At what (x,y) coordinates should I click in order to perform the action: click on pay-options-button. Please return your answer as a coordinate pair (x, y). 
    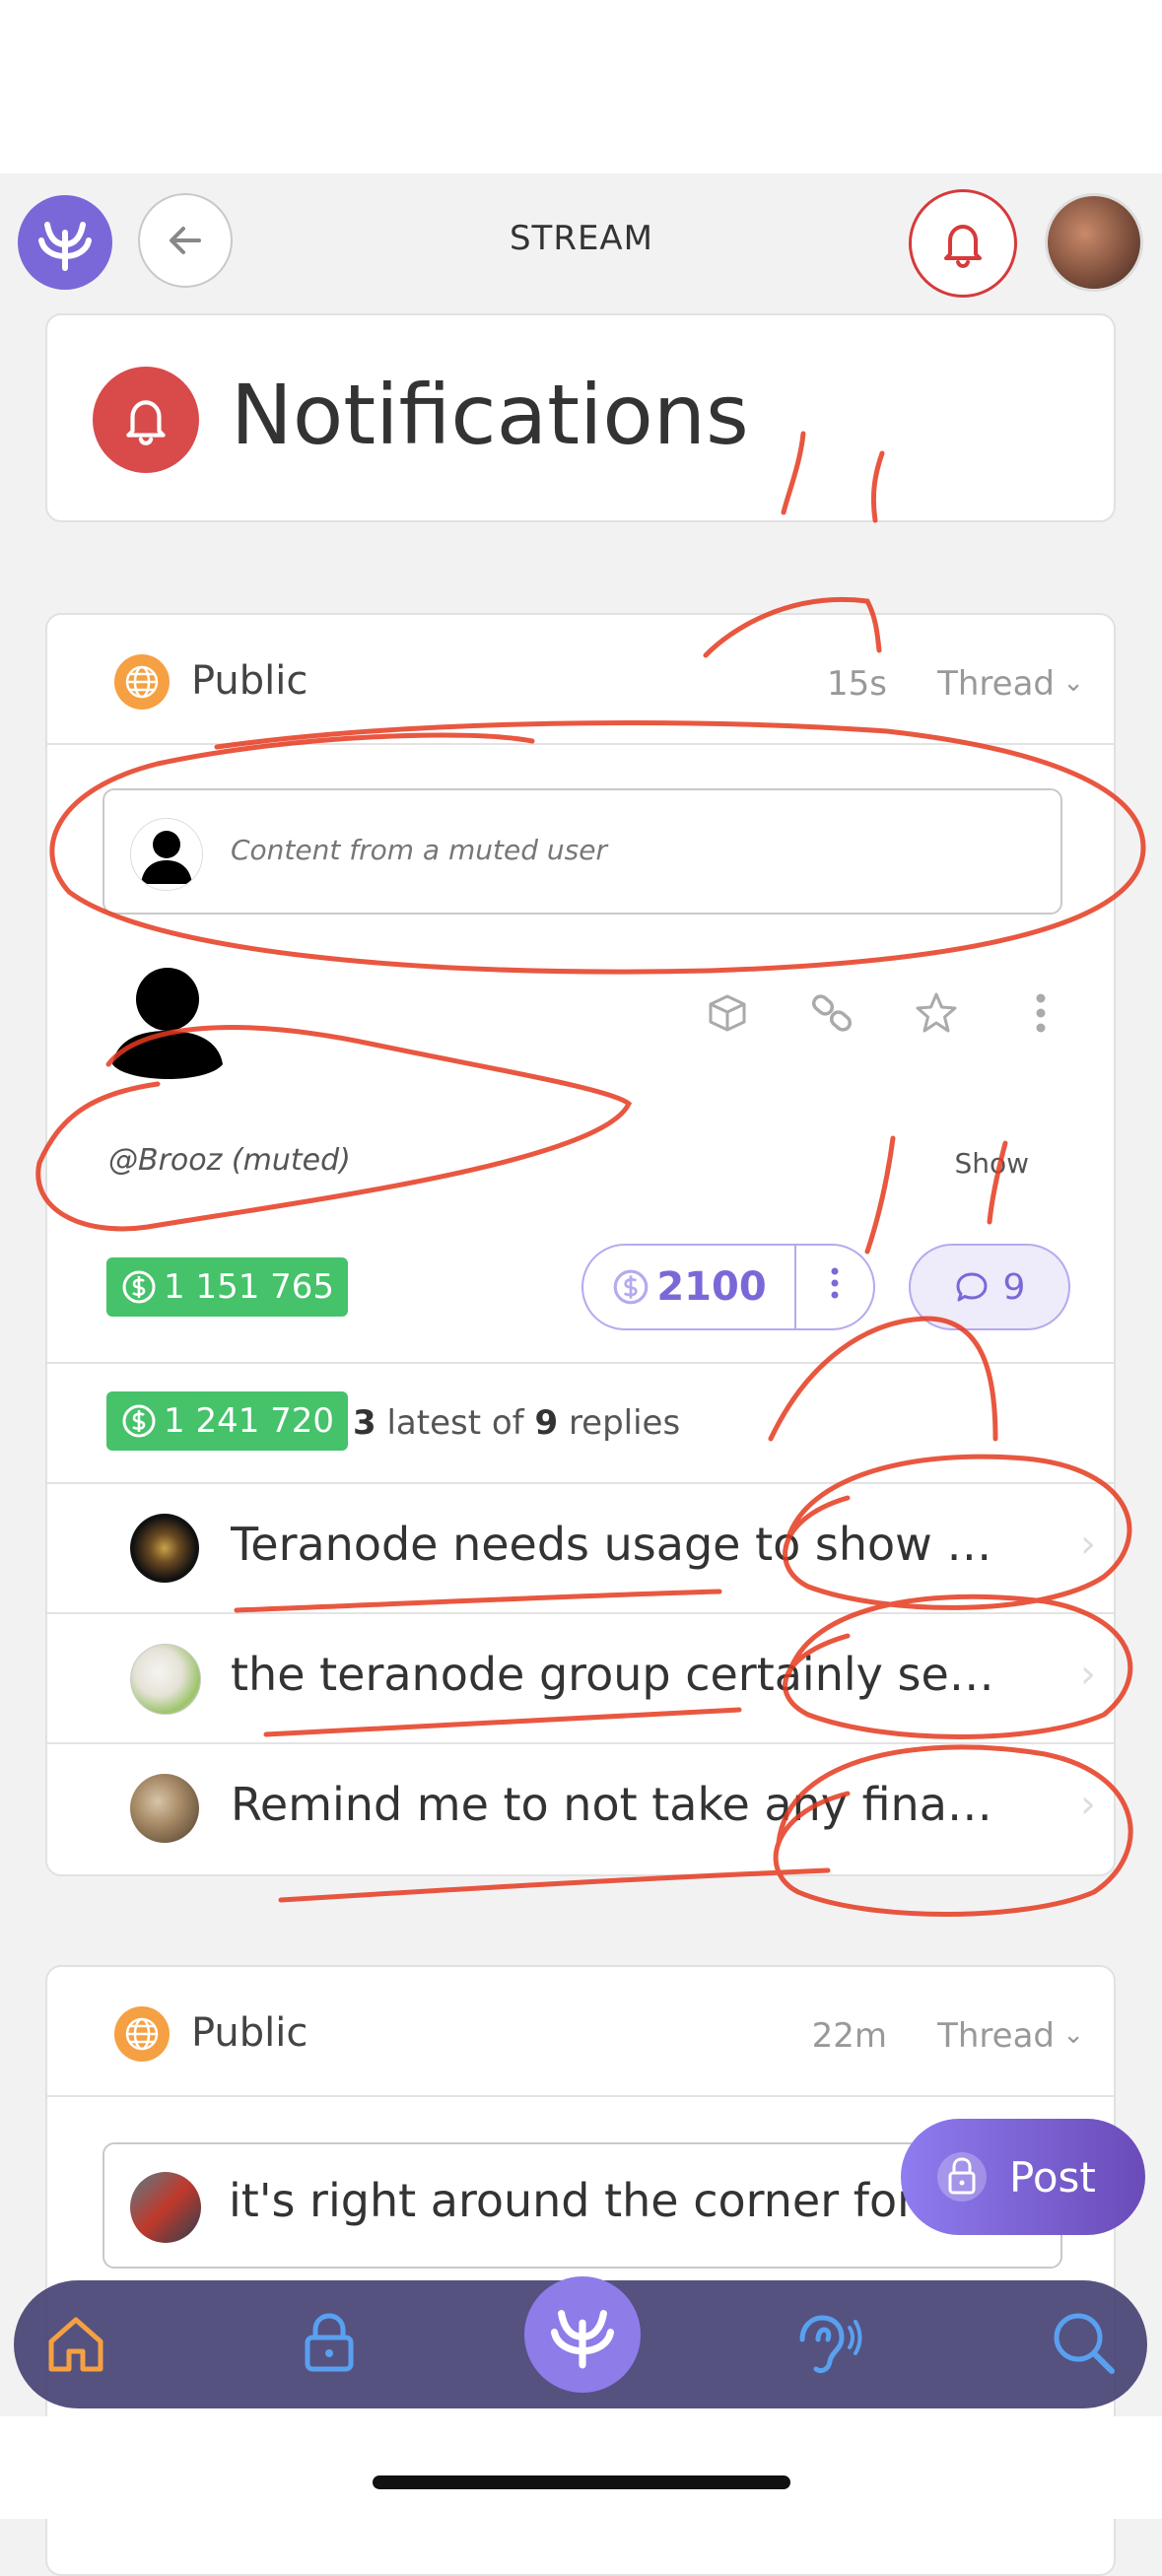
    Looking at the image, I should click on (835, 1287).